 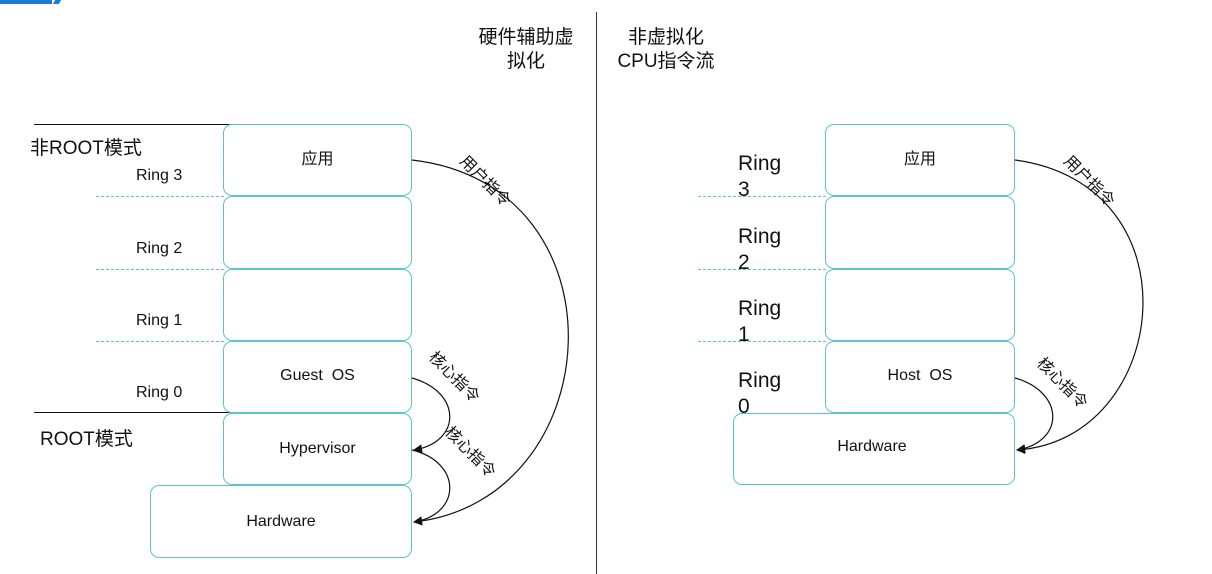 I want to click on left-kernel-instruction-label-1: 核心指令, so click(x=454, y=377).